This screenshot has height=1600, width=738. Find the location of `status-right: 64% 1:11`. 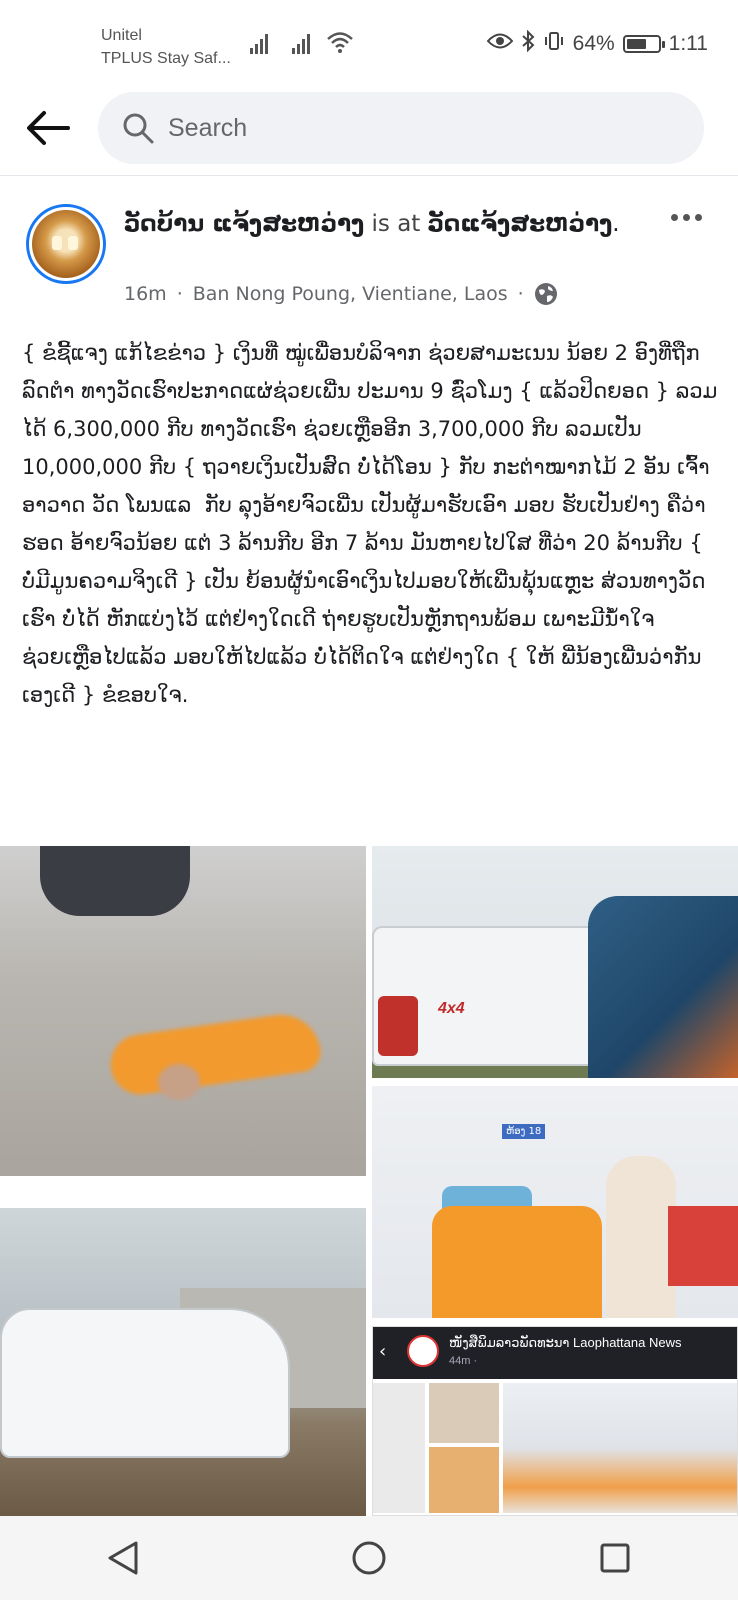

status-right: 64% 1:11 is located at coordinates (597, 43).